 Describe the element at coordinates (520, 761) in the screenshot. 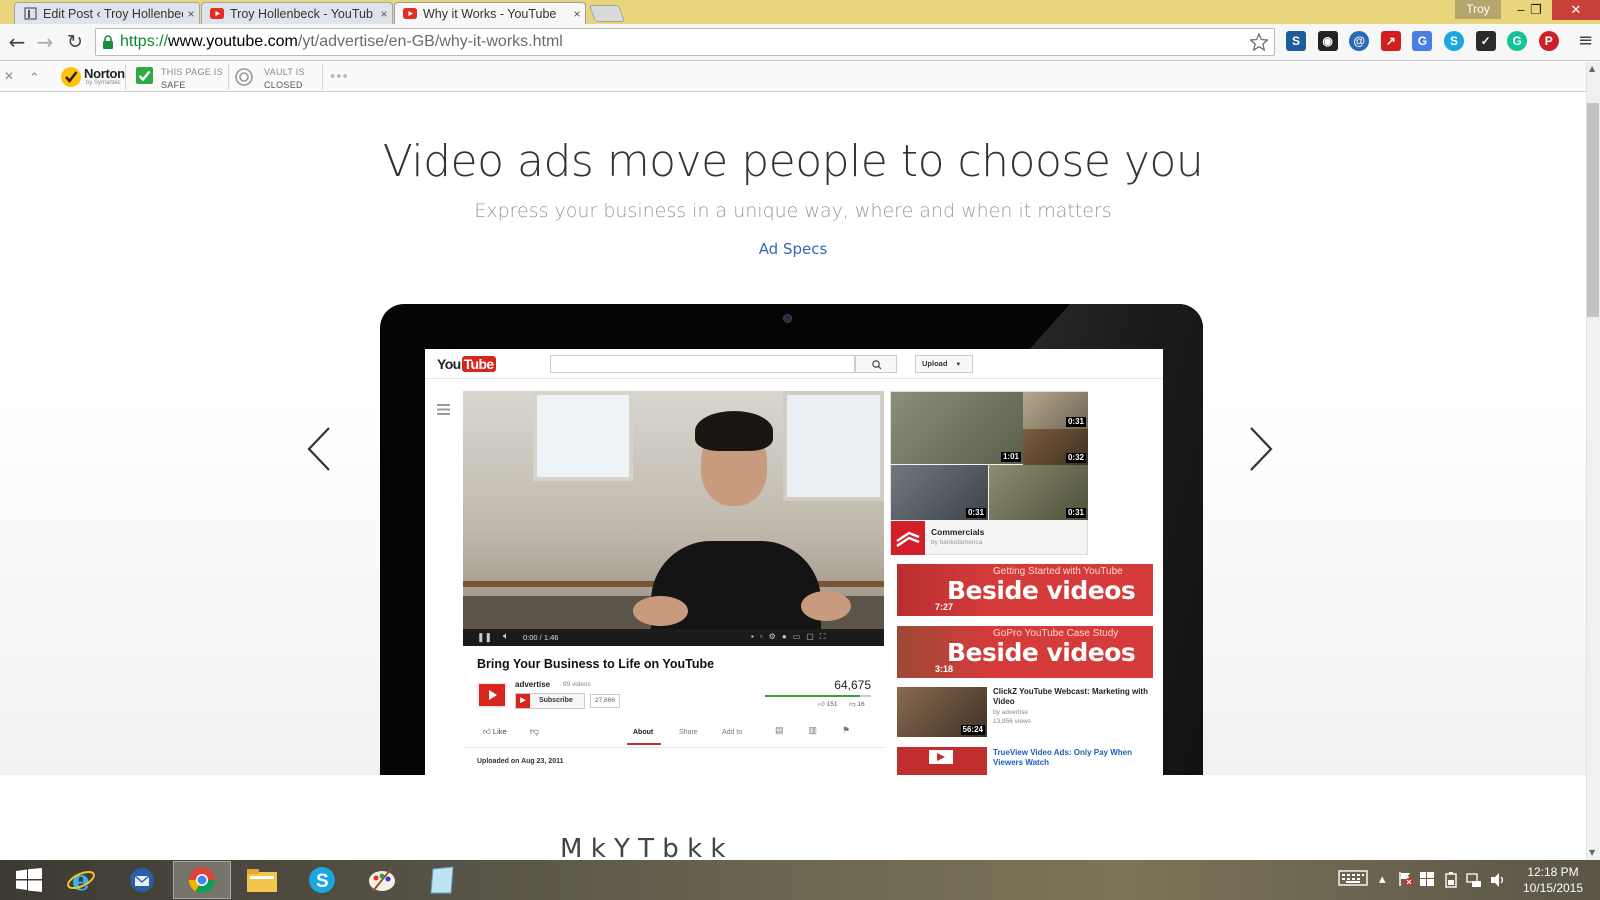

I see `upload-date: Uploaded on Aug 23, 2011` at that location.